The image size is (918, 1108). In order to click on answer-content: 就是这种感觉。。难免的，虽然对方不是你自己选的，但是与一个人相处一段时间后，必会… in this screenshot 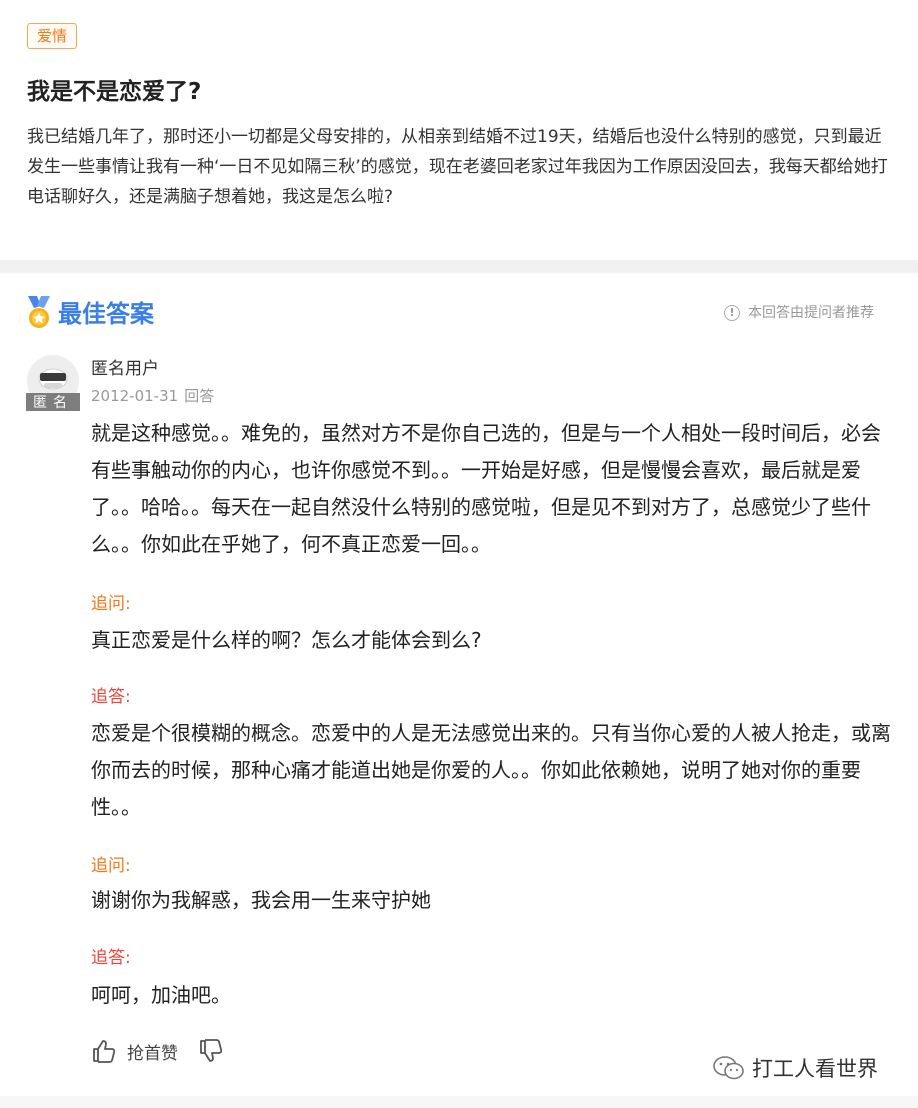, I will do `click(486, 488)`.